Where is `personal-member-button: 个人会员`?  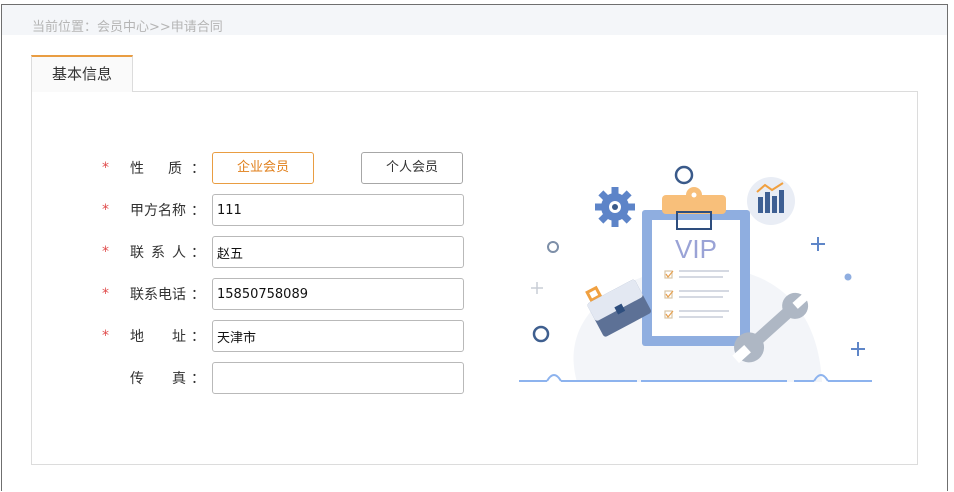 personal-member-button: 个人会员 is located at coordinates (412, 168).